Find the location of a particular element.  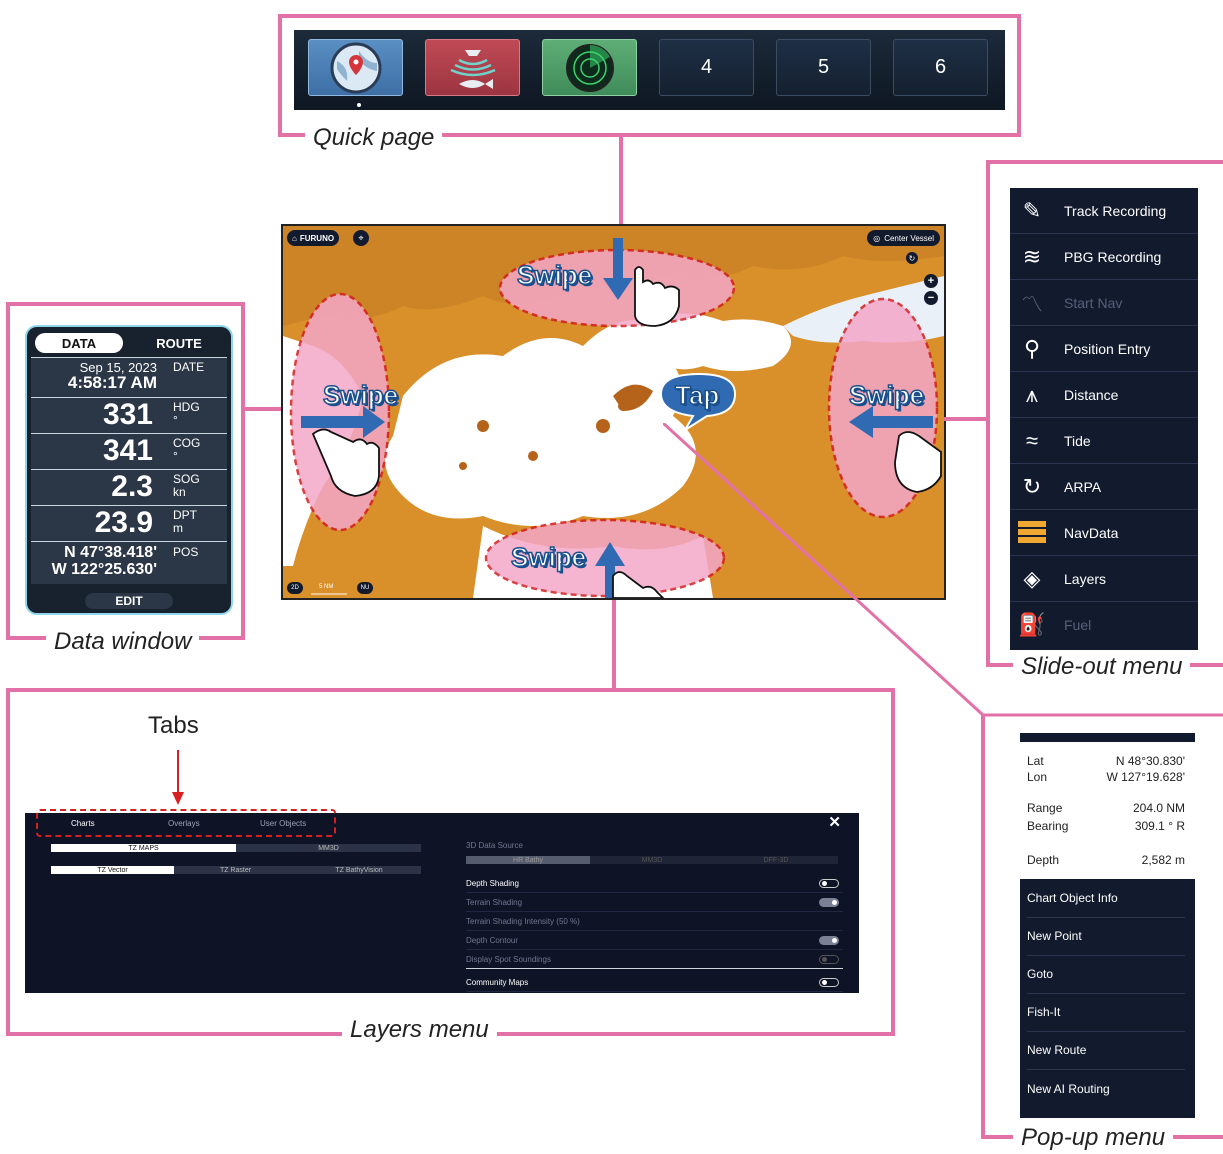

quick-page-tile-4: 4 is located at coordinates (706, 67).